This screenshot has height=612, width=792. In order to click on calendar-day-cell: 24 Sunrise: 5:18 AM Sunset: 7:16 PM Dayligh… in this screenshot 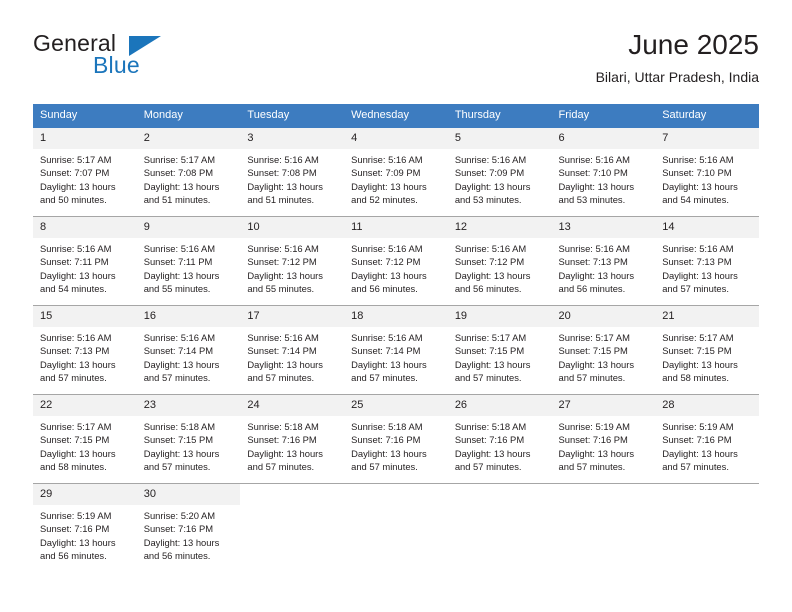, I will do `click(292, 439)`.